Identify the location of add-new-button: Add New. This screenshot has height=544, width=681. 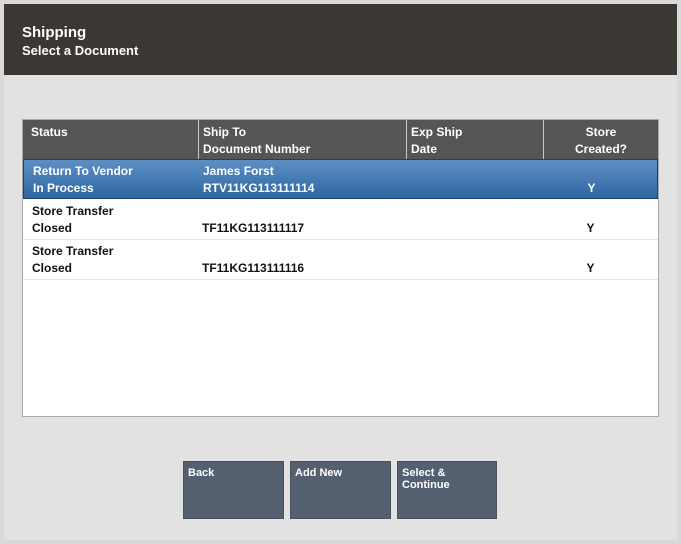
(340, 490).